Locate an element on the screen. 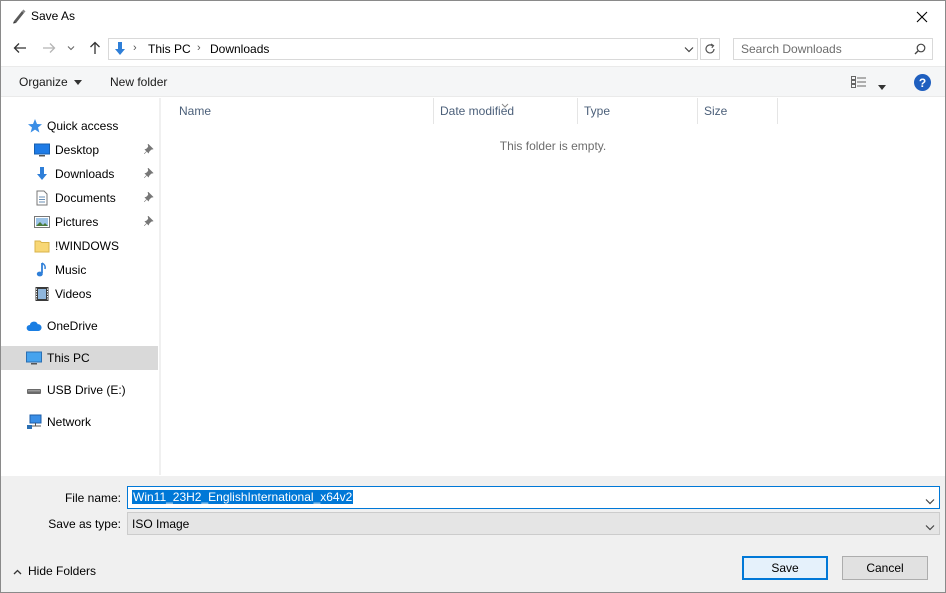  view-options-dropdown is located at coordinates (882, 86).